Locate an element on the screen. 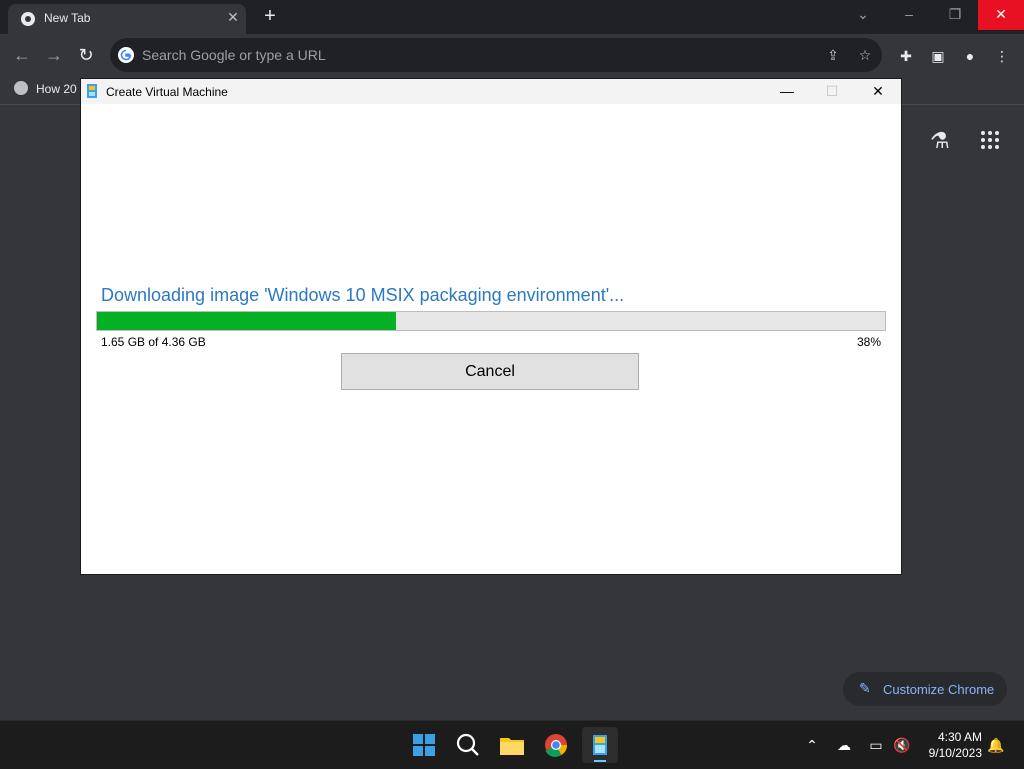 The image size is (1024, 769). notification-bell-icon: 🔔 is located at coordinates (996, 745).